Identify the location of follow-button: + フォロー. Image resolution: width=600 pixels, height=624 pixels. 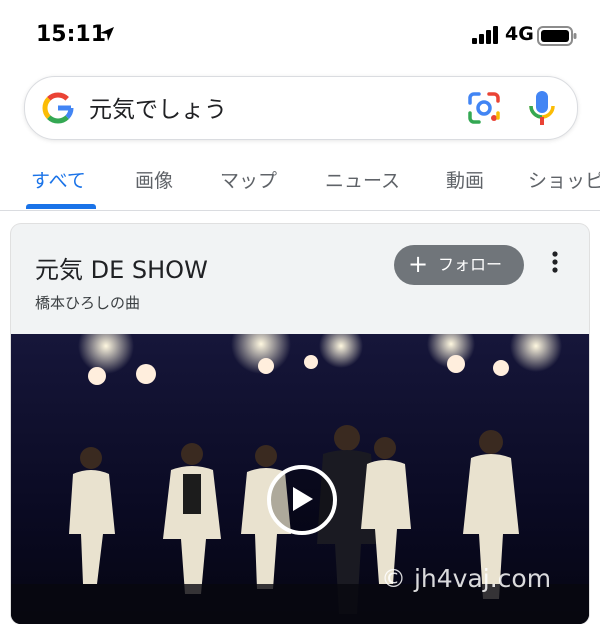
(459, 265).